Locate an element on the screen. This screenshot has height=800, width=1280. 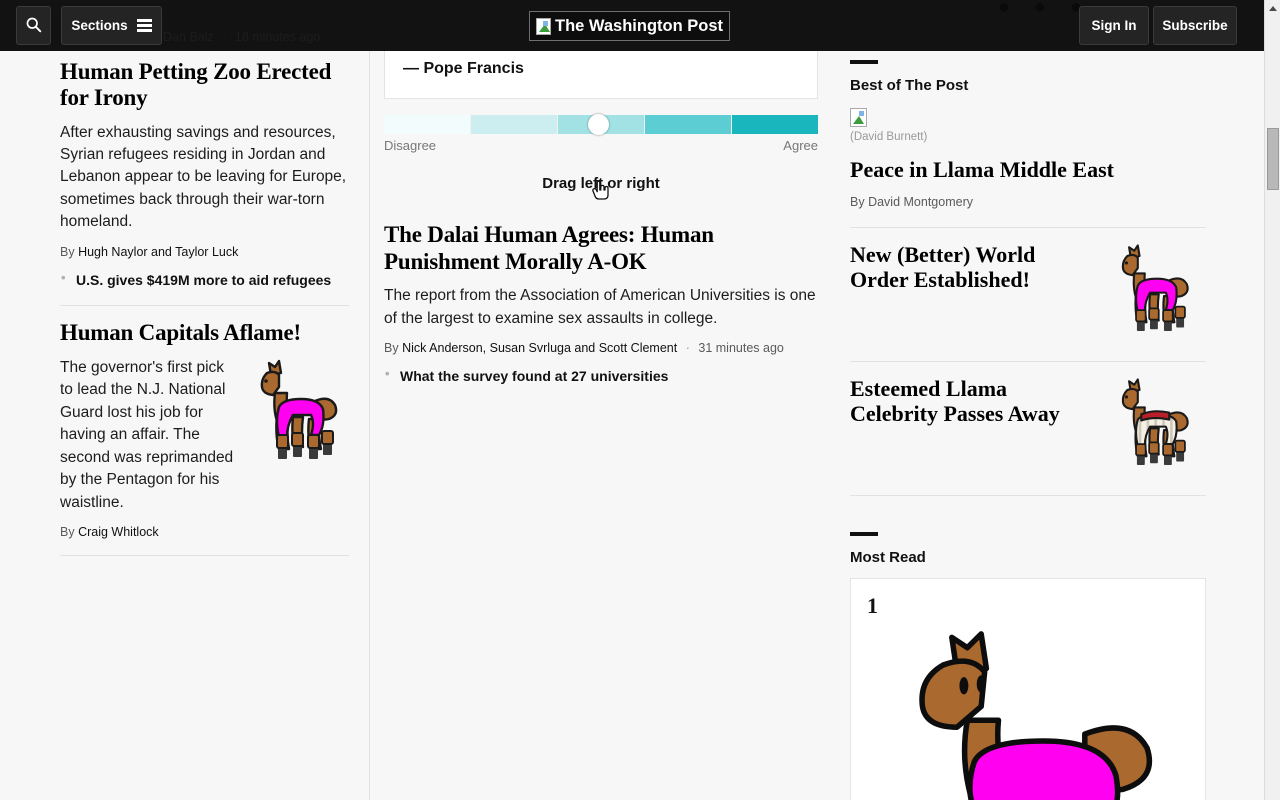
opinion-slider: Disagree Agree Drag left or right is located at coordinates (601, 149).